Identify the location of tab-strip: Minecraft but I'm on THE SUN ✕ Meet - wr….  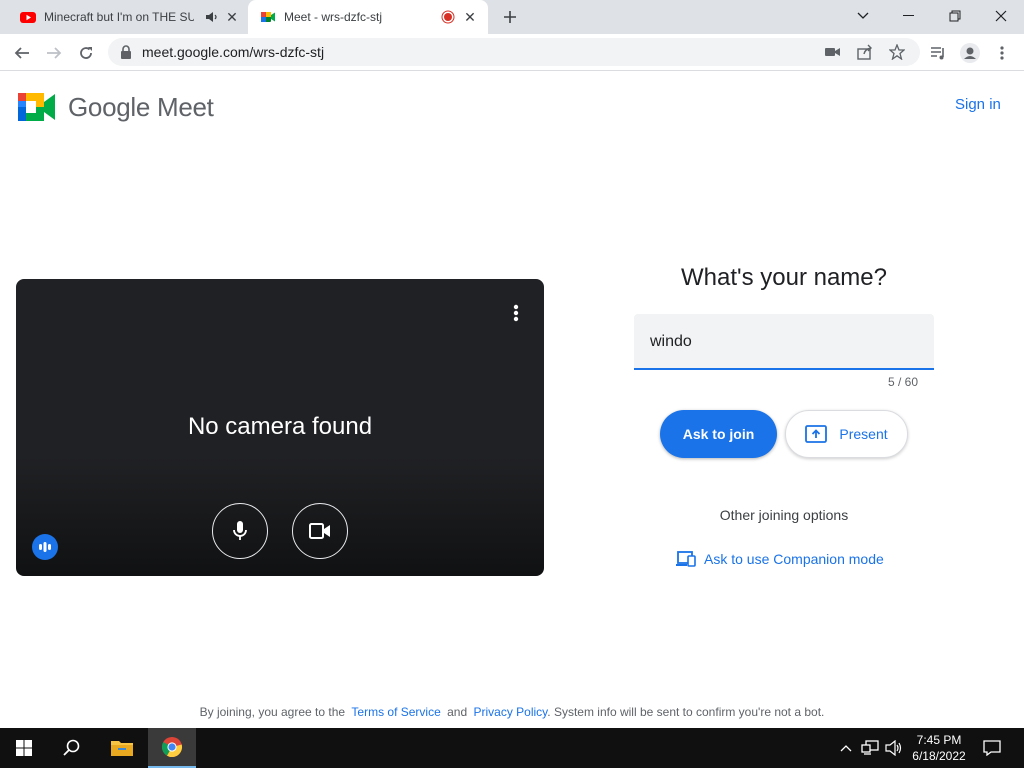
(512, 17).